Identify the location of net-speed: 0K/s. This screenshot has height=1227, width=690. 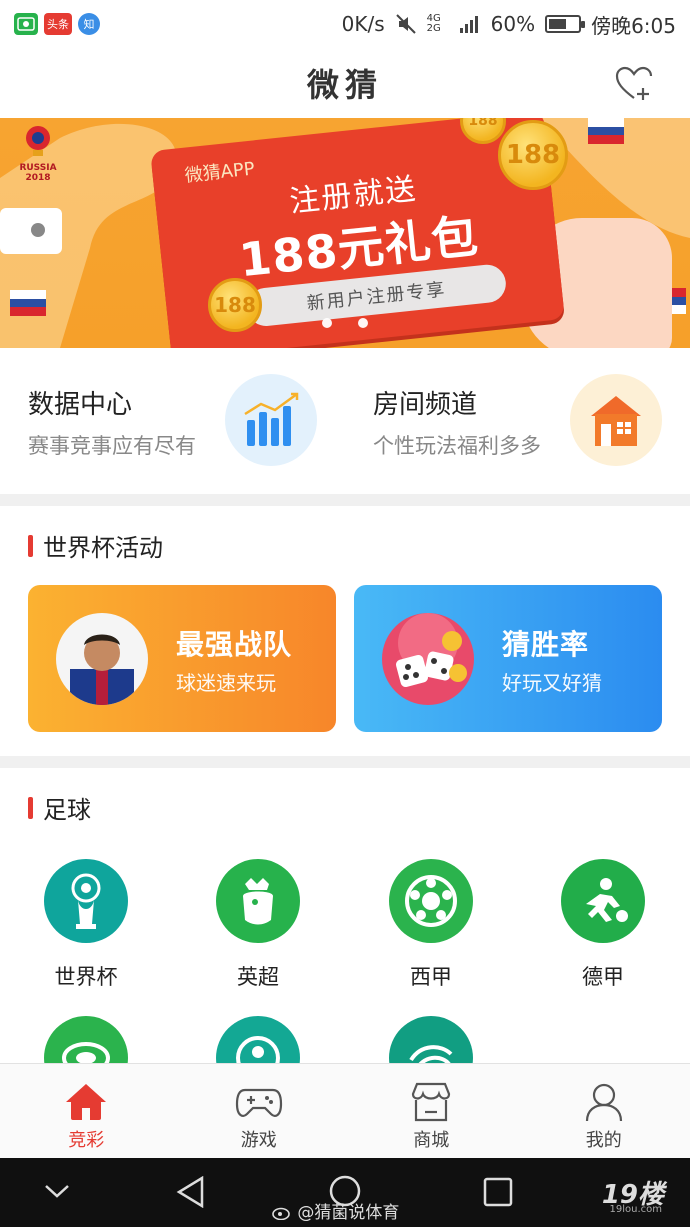
(363, 24).